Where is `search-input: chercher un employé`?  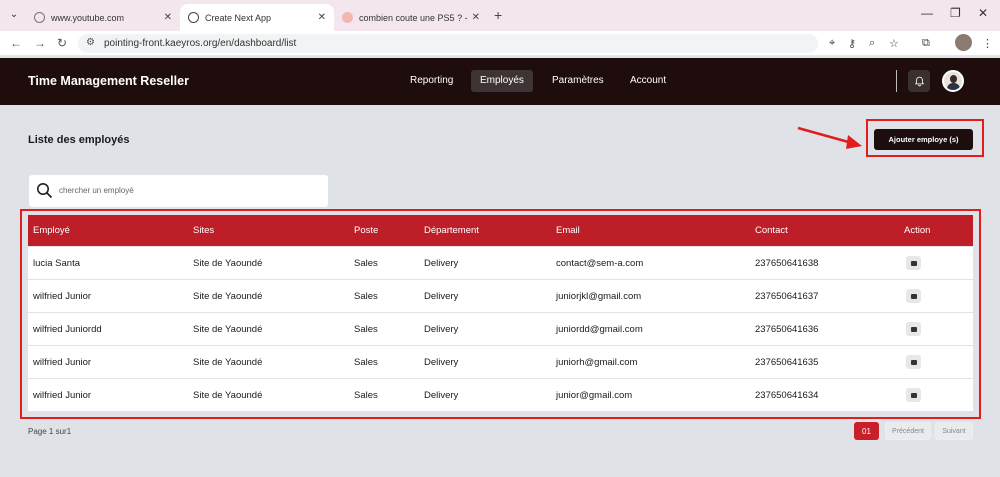 search-input: chercher un employé is located at coordinates (178, 191).